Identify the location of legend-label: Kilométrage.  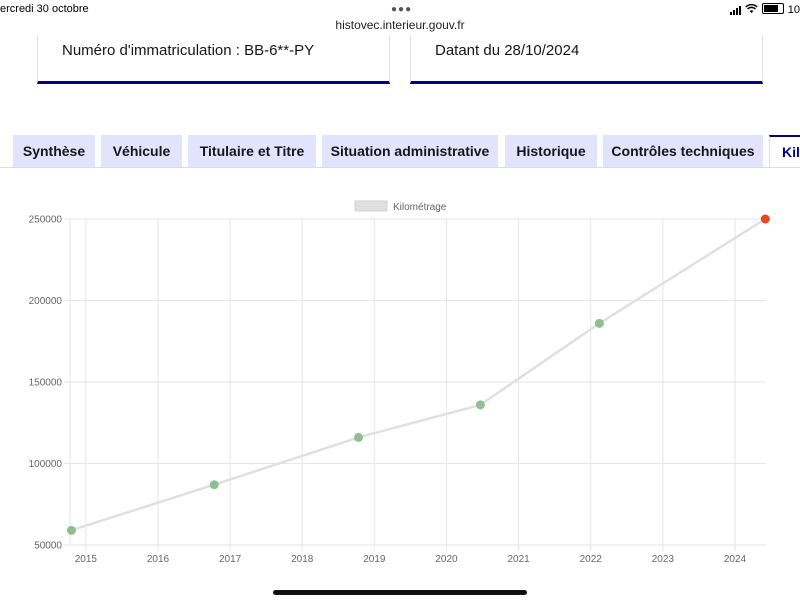
(420, 207).